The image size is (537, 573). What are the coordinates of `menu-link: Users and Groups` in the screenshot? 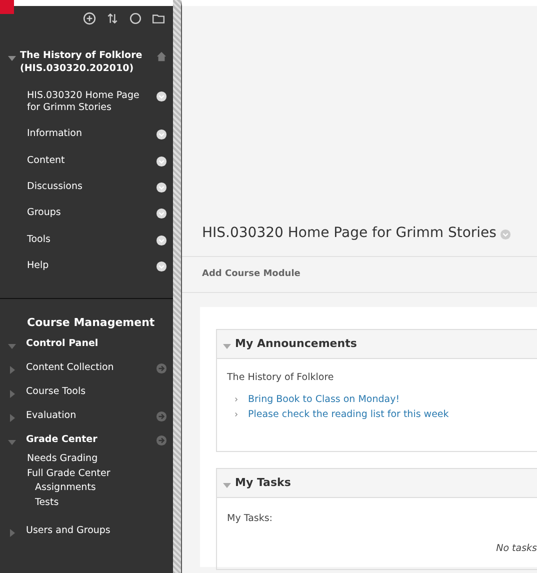 It's located at (91, 531).